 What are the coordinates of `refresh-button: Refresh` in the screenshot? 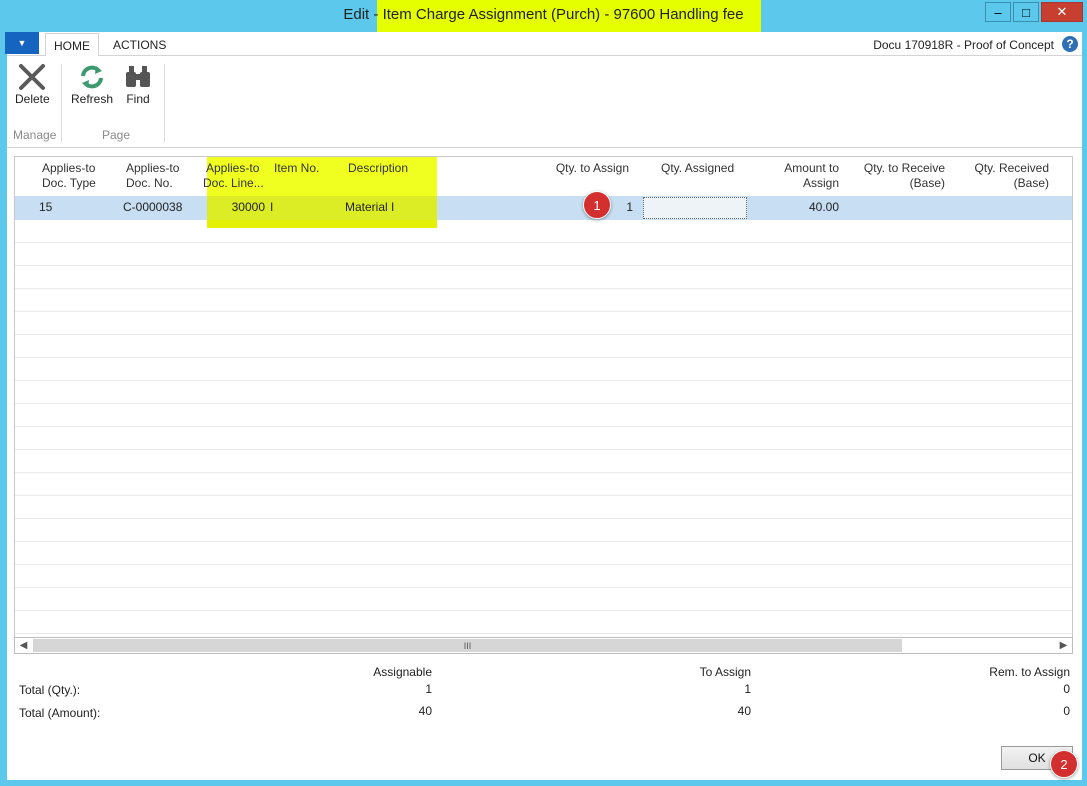 It's located at (92, 84).